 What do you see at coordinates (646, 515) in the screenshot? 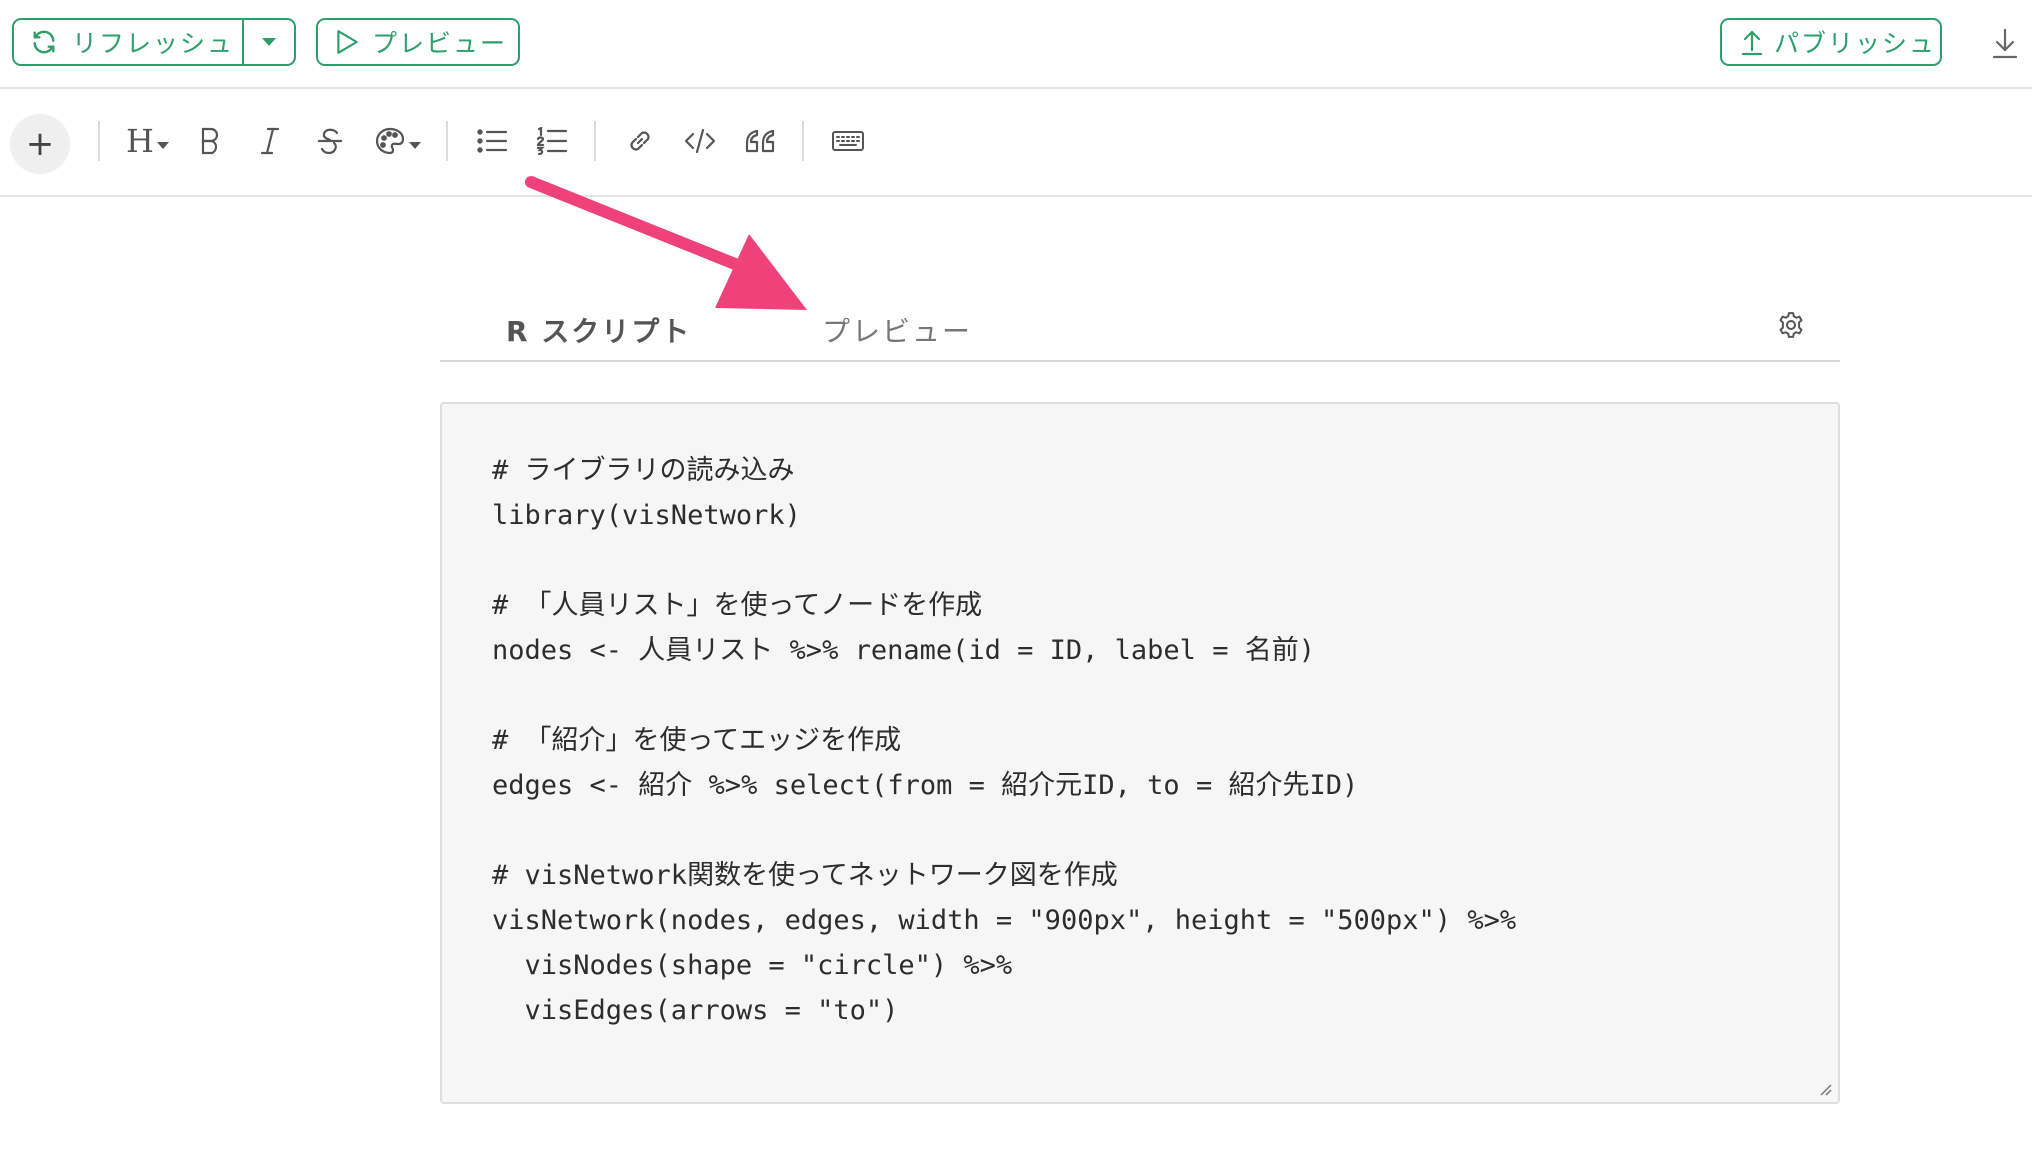
I see `code-line: library(visNetwork)` at bounding box center [646, 515].